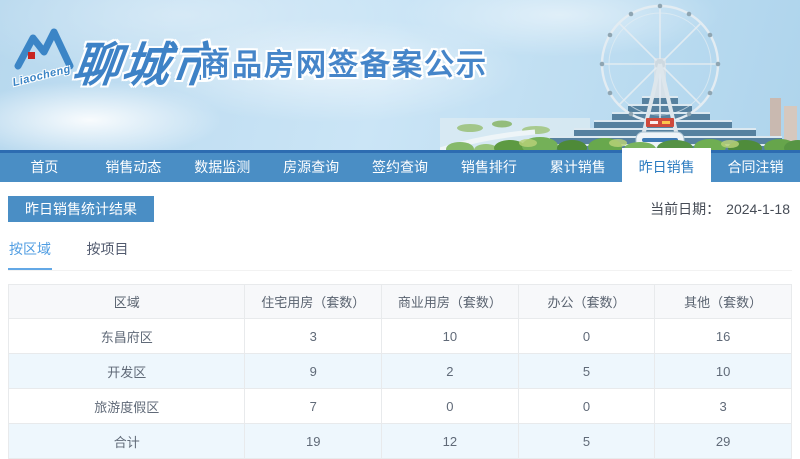  Describe the element at coordinates (667, 165) in the screenshot. I see `nav-item-7: 昨日销售` at that location.